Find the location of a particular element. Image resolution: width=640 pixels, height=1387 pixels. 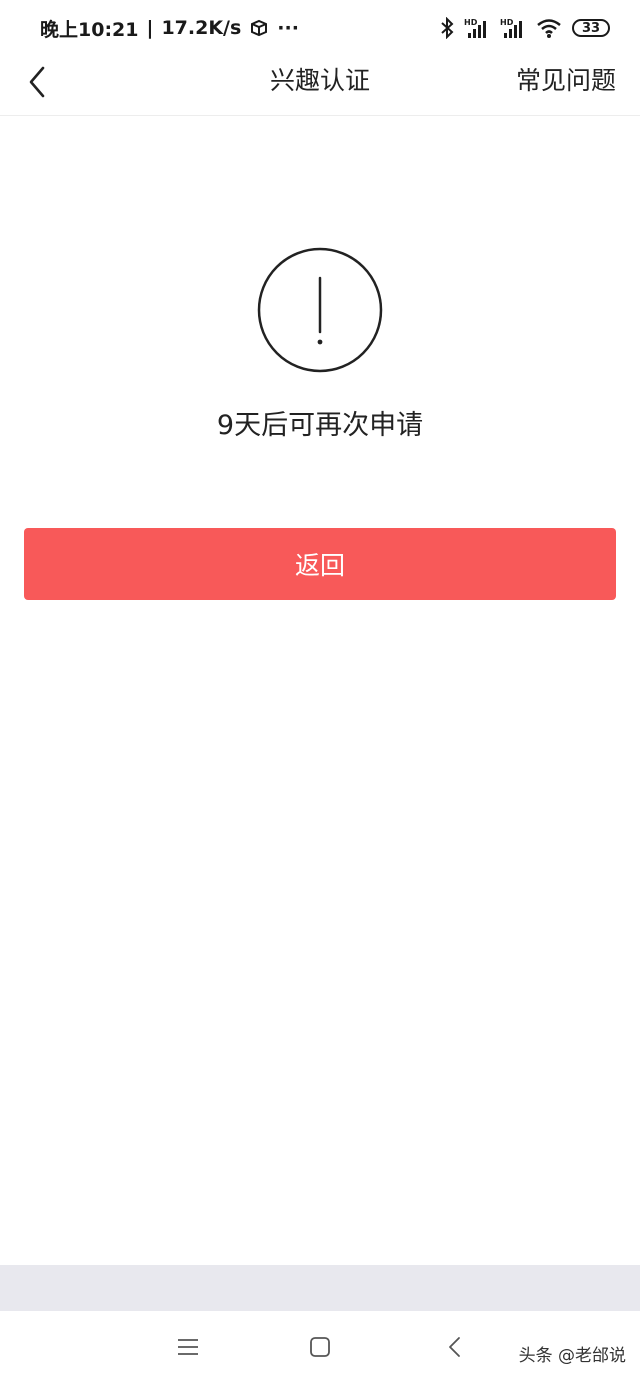

nav-bar: 兴趣认证 常见问题 is located at coordinates (320, 86).